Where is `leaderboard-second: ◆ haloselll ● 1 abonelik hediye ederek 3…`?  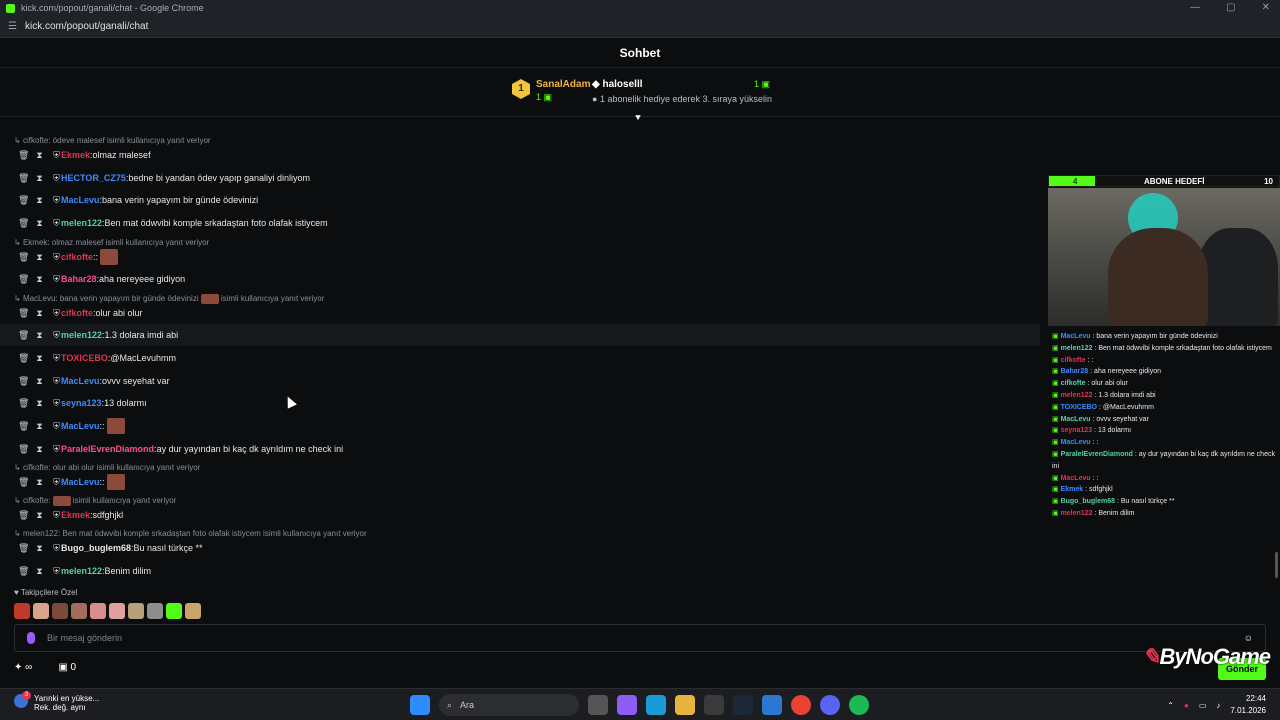 leaderboard-second: ◆ haloselll ● 1 abonelik hediye ederek 3… is located at coordinates (682, 91).